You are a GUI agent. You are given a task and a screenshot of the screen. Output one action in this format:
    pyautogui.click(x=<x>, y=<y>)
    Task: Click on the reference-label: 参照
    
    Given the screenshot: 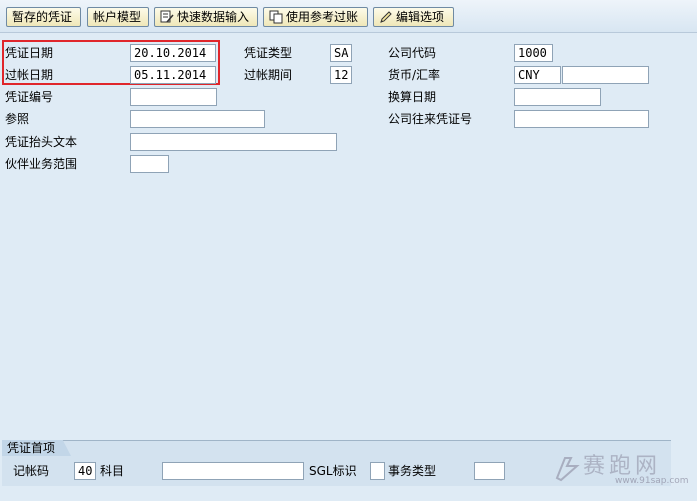 What is the action you would take?
    pyautogui.click(x=17, y=119)
    